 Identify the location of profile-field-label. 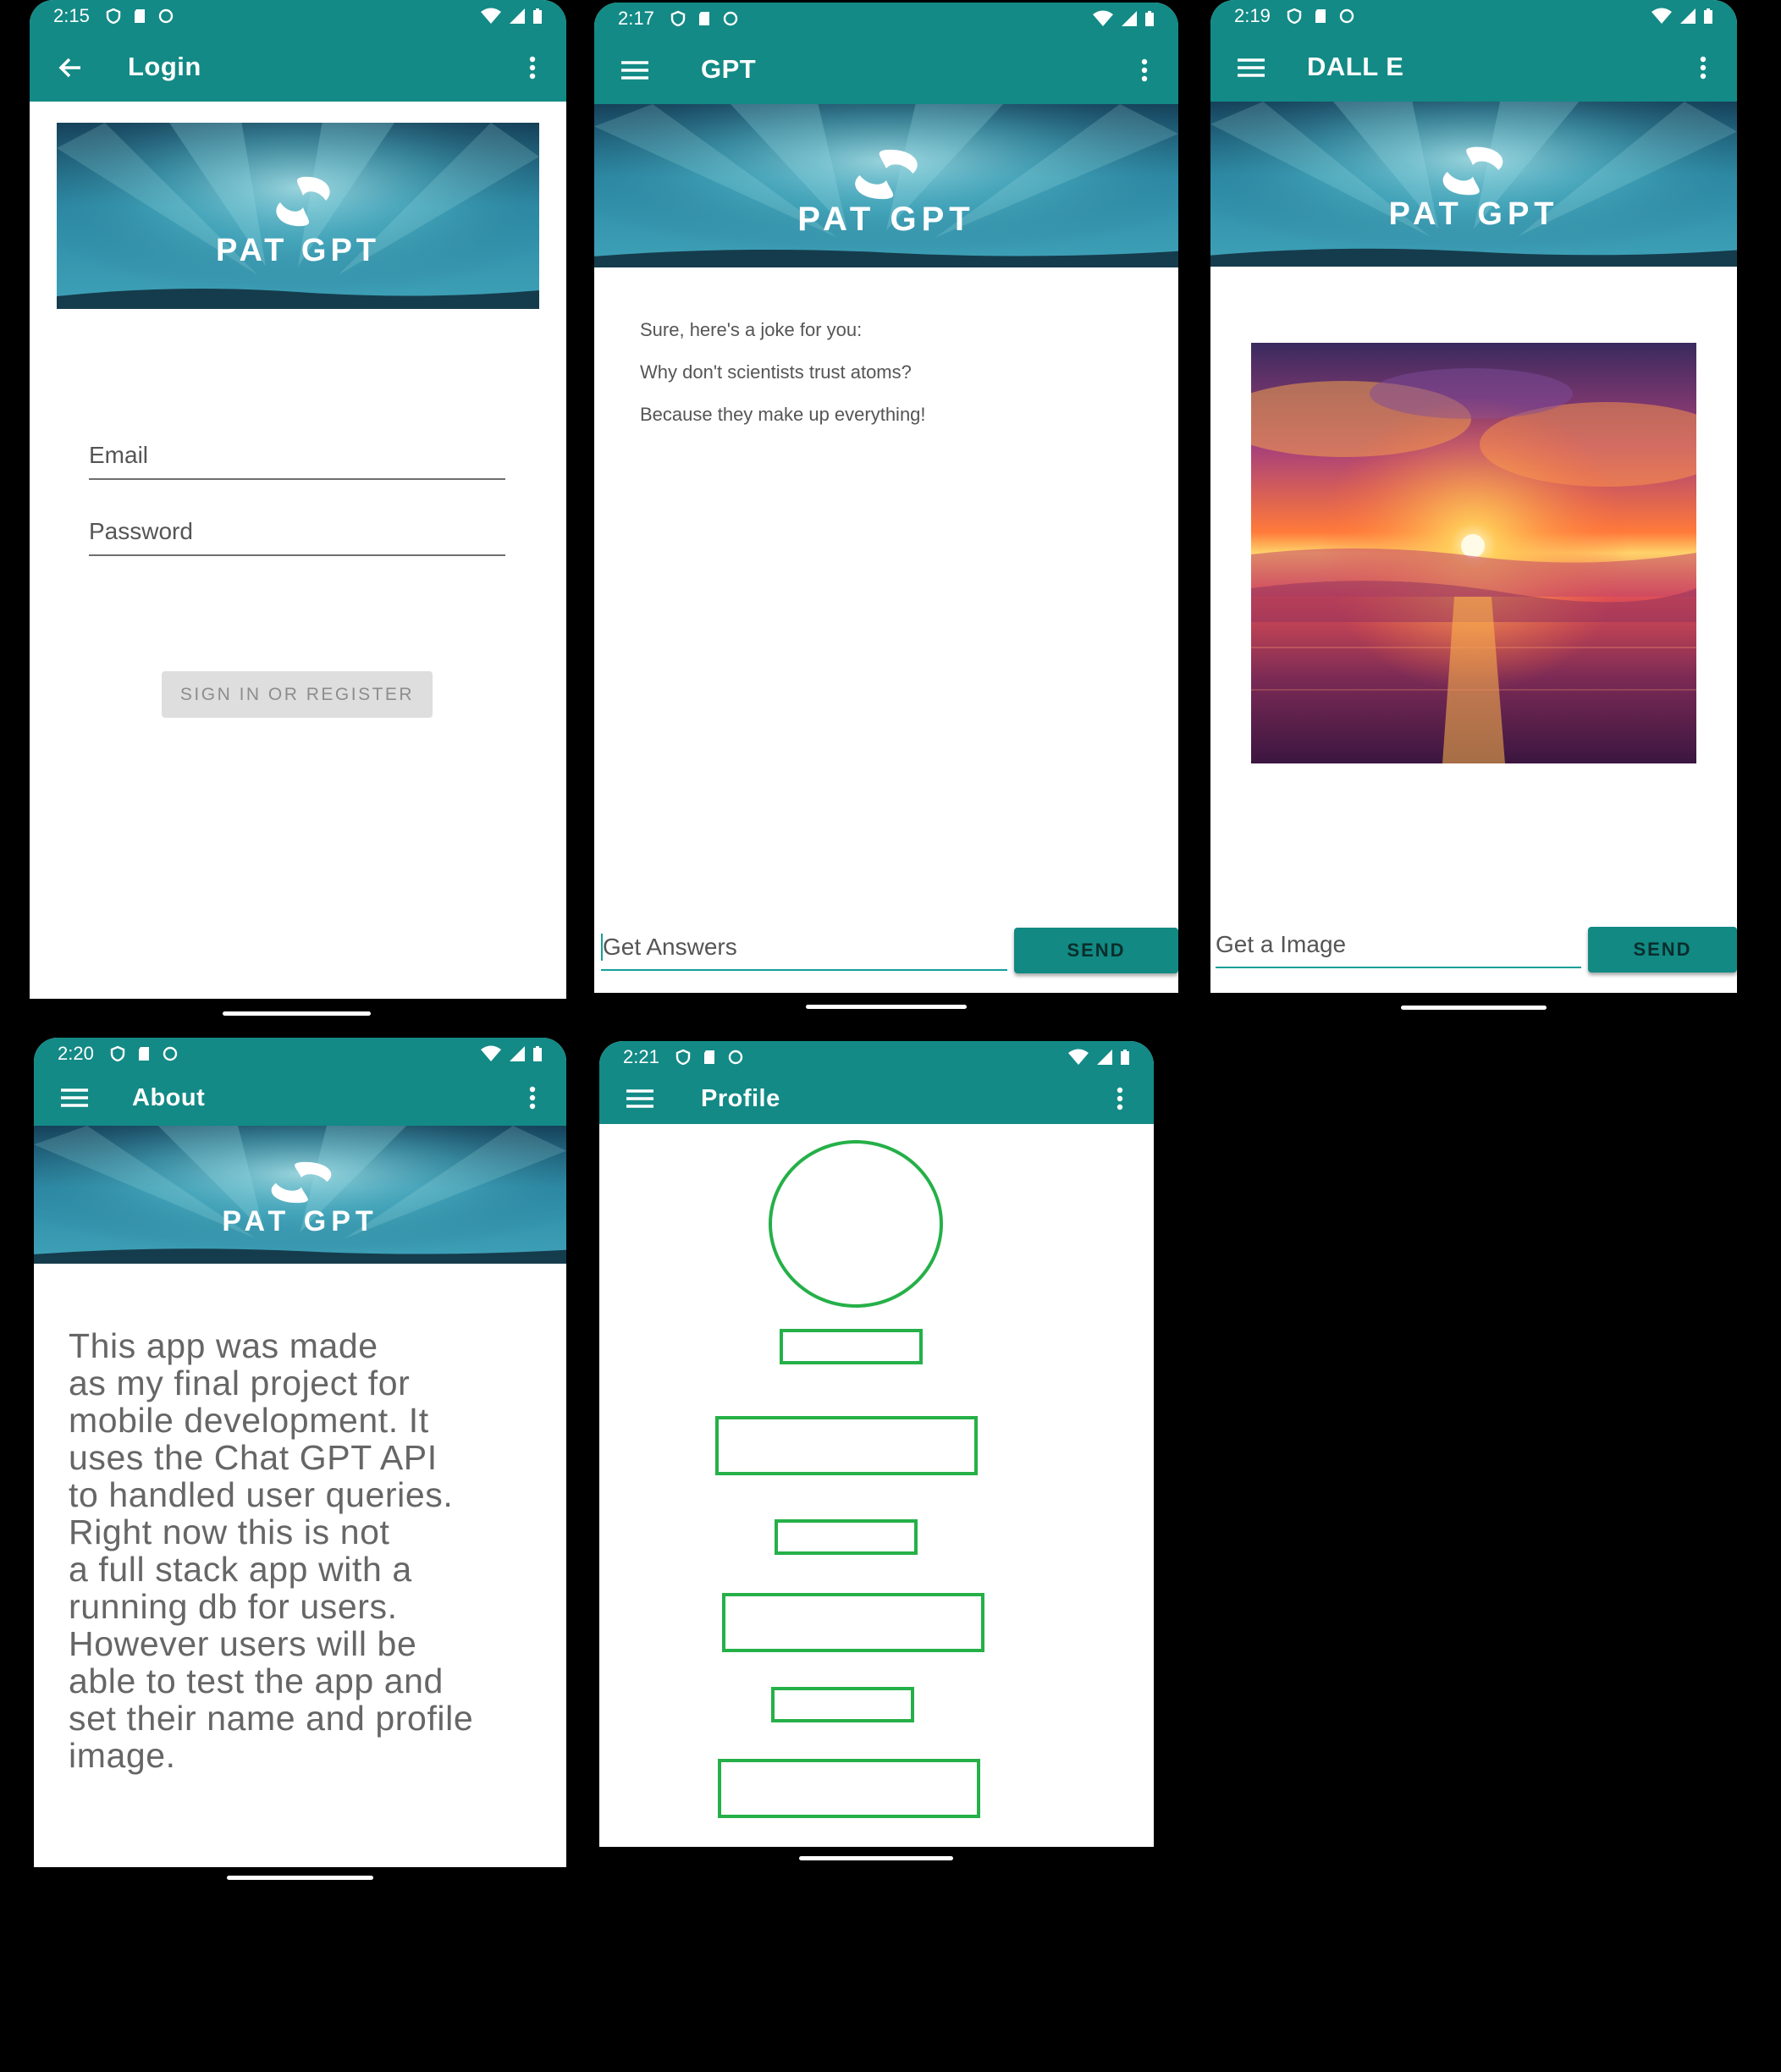
(842, 1705).